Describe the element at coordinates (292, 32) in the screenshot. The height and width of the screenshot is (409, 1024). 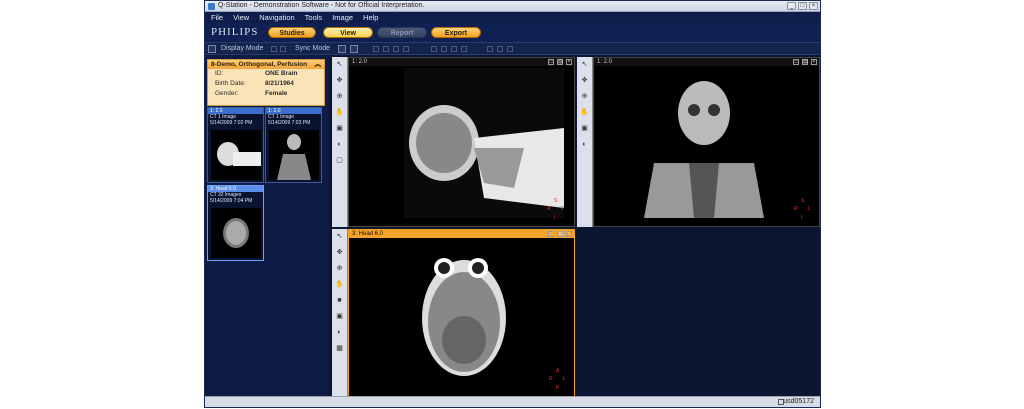
I see `studies-button: Studies` at that location.